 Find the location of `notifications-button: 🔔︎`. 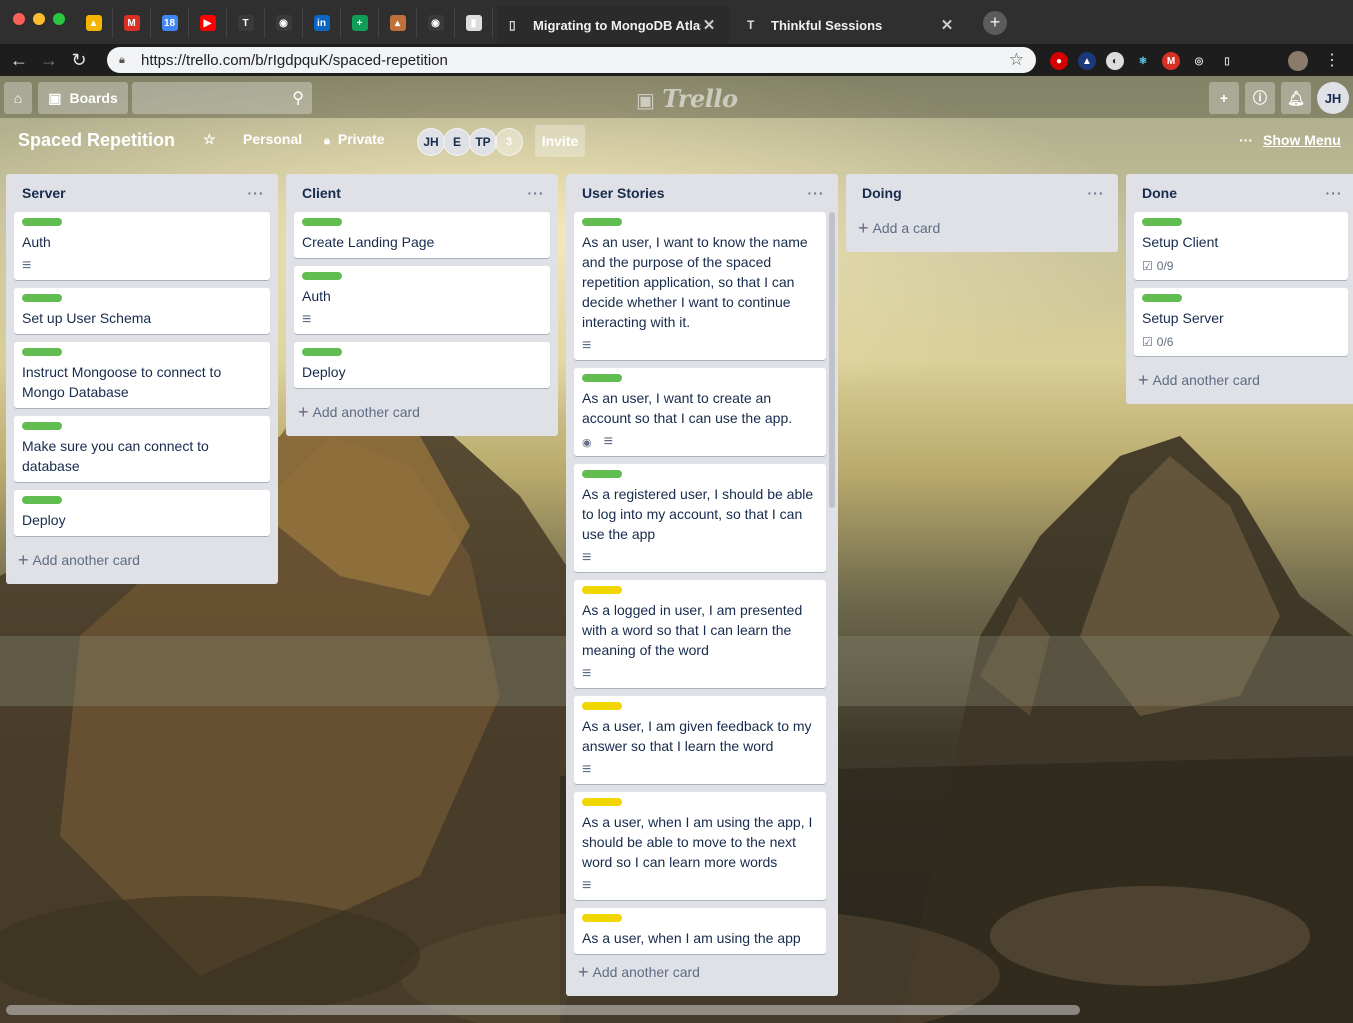

notifications-button: 🔔︎ is located at coordinates (1296, 98).